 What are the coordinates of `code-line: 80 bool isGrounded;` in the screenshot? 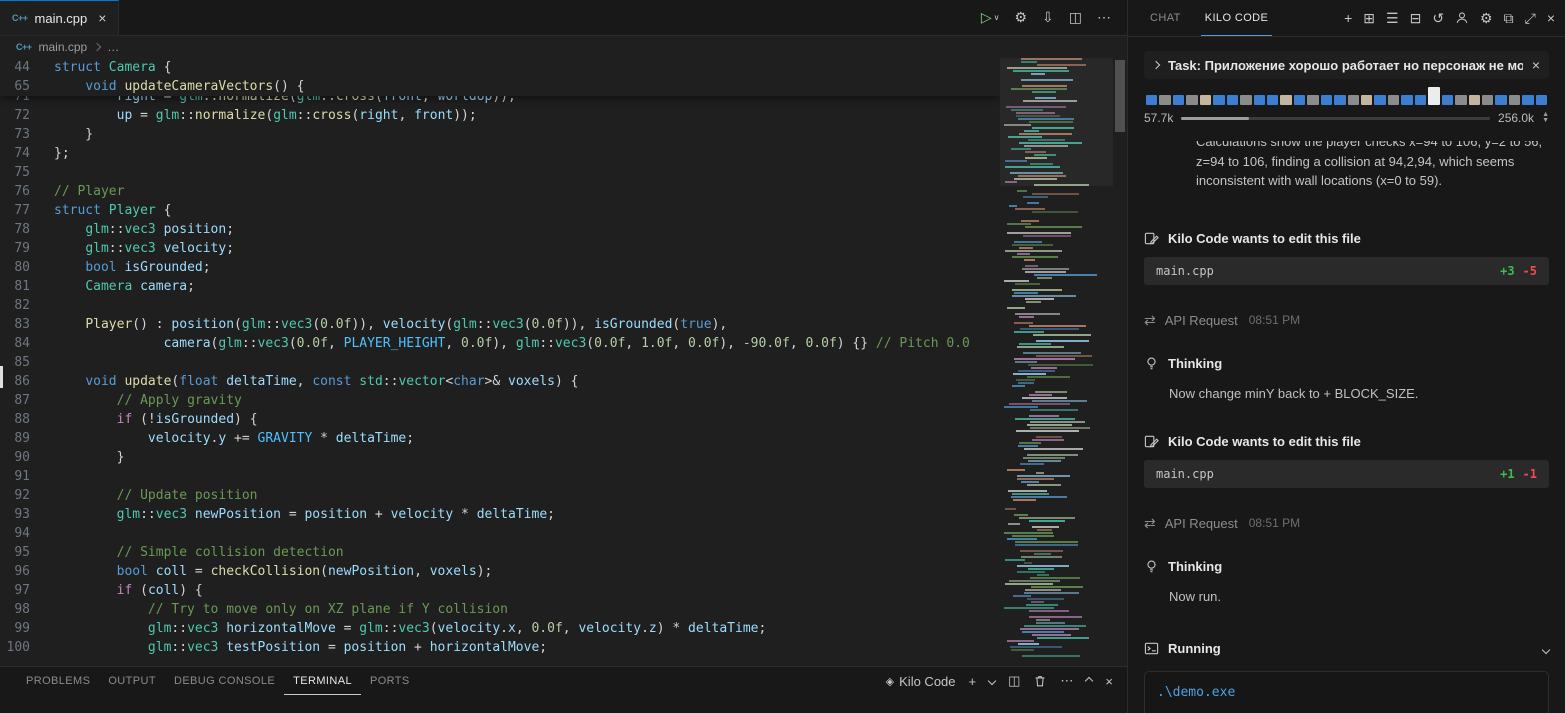 It's located at (500, 267).